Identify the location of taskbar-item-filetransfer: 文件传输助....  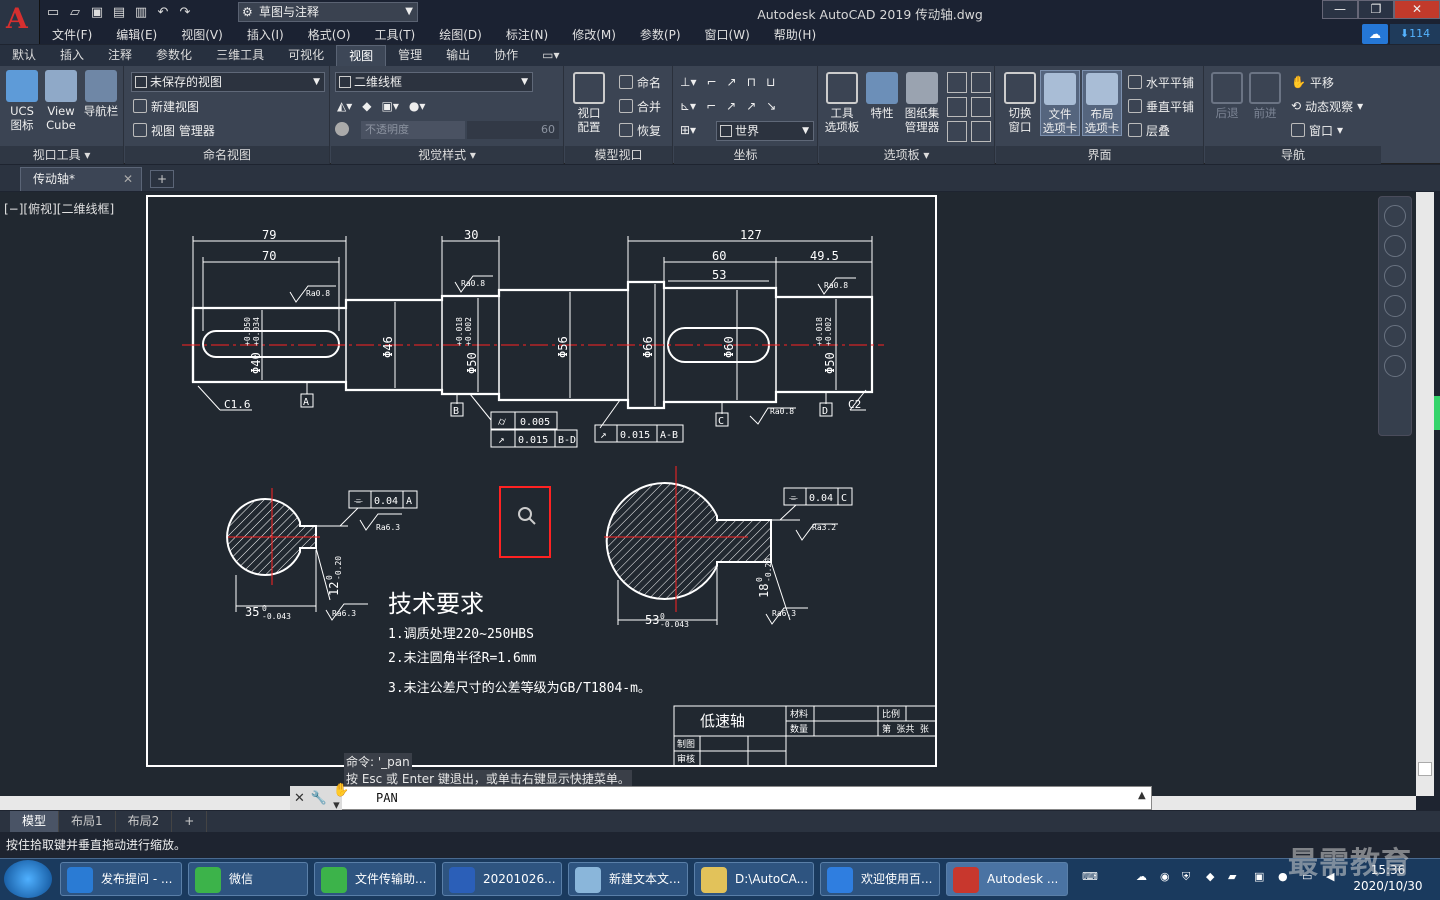
(375, 879).